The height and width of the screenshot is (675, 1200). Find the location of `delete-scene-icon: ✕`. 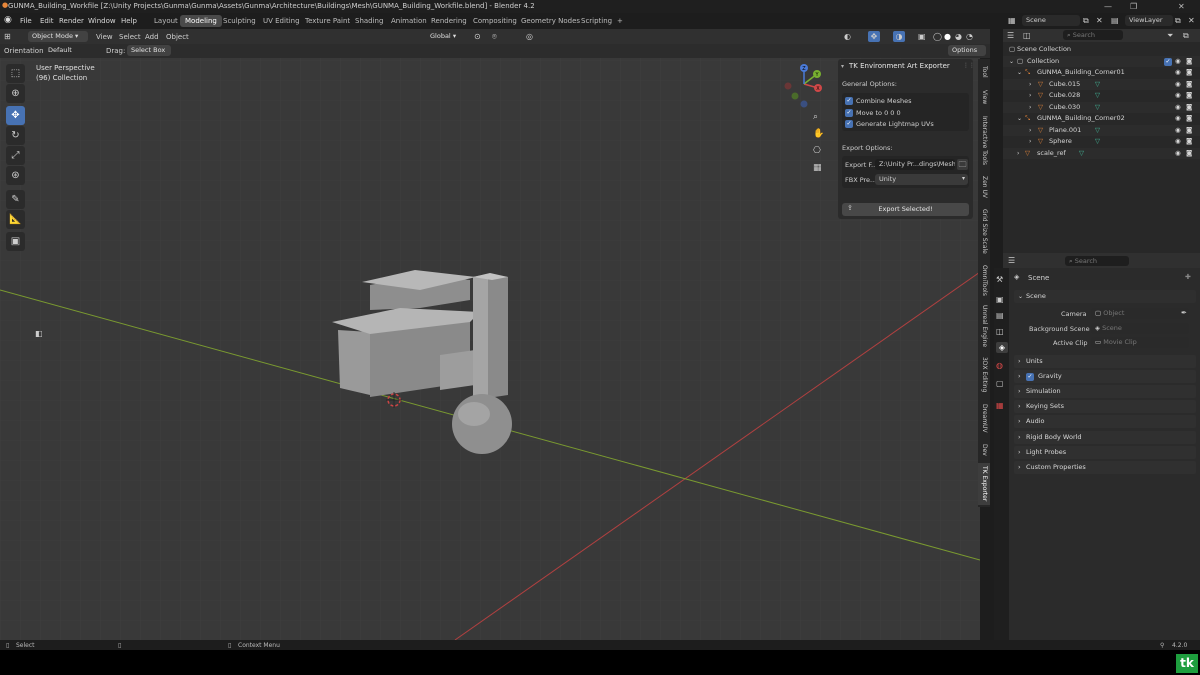

delete-scene-icon: ✕ is located at coordinates (1099, 20).